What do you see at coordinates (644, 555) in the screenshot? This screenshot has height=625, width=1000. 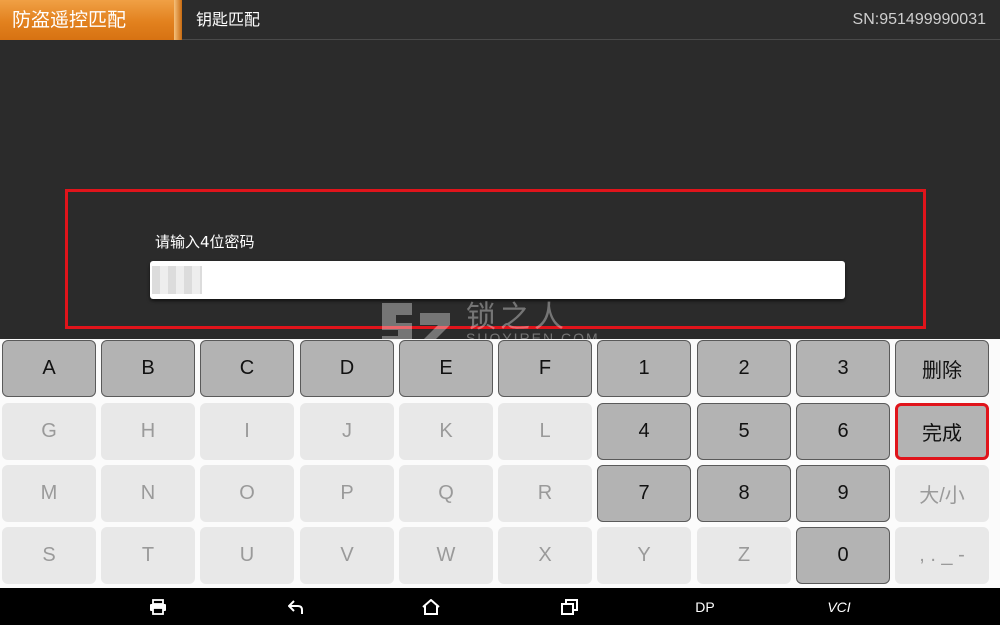 I see `key-Y: Y` at bounding box center [644, 555].